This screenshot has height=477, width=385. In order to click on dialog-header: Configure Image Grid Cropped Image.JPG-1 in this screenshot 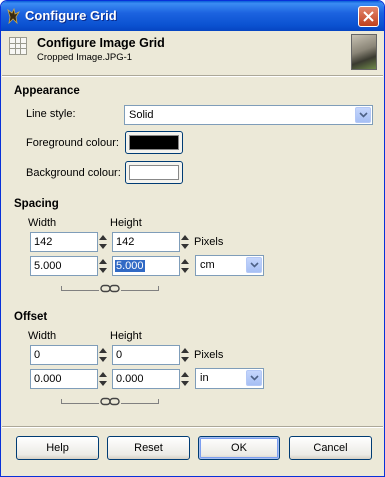, I will do `click(192, 53)`.